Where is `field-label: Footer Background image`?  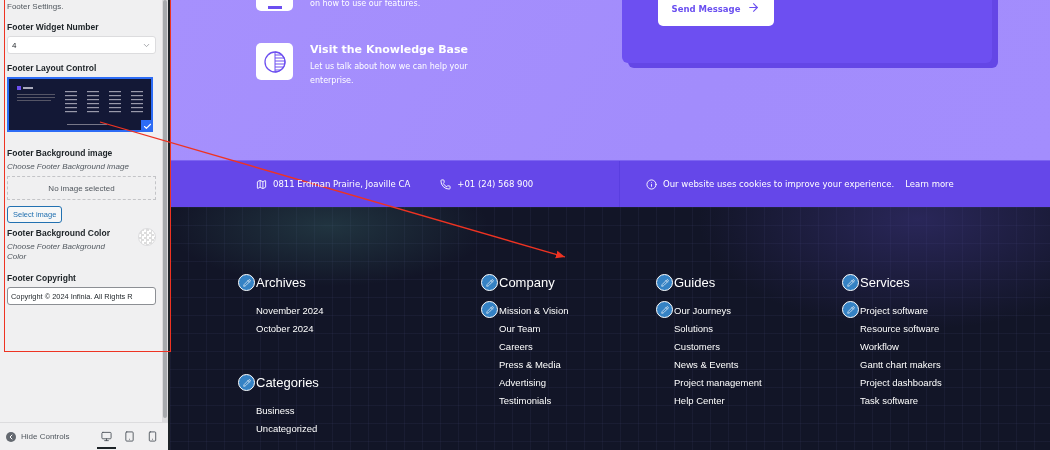
field-label: Footer Background image is located at coordinates (60, 153).